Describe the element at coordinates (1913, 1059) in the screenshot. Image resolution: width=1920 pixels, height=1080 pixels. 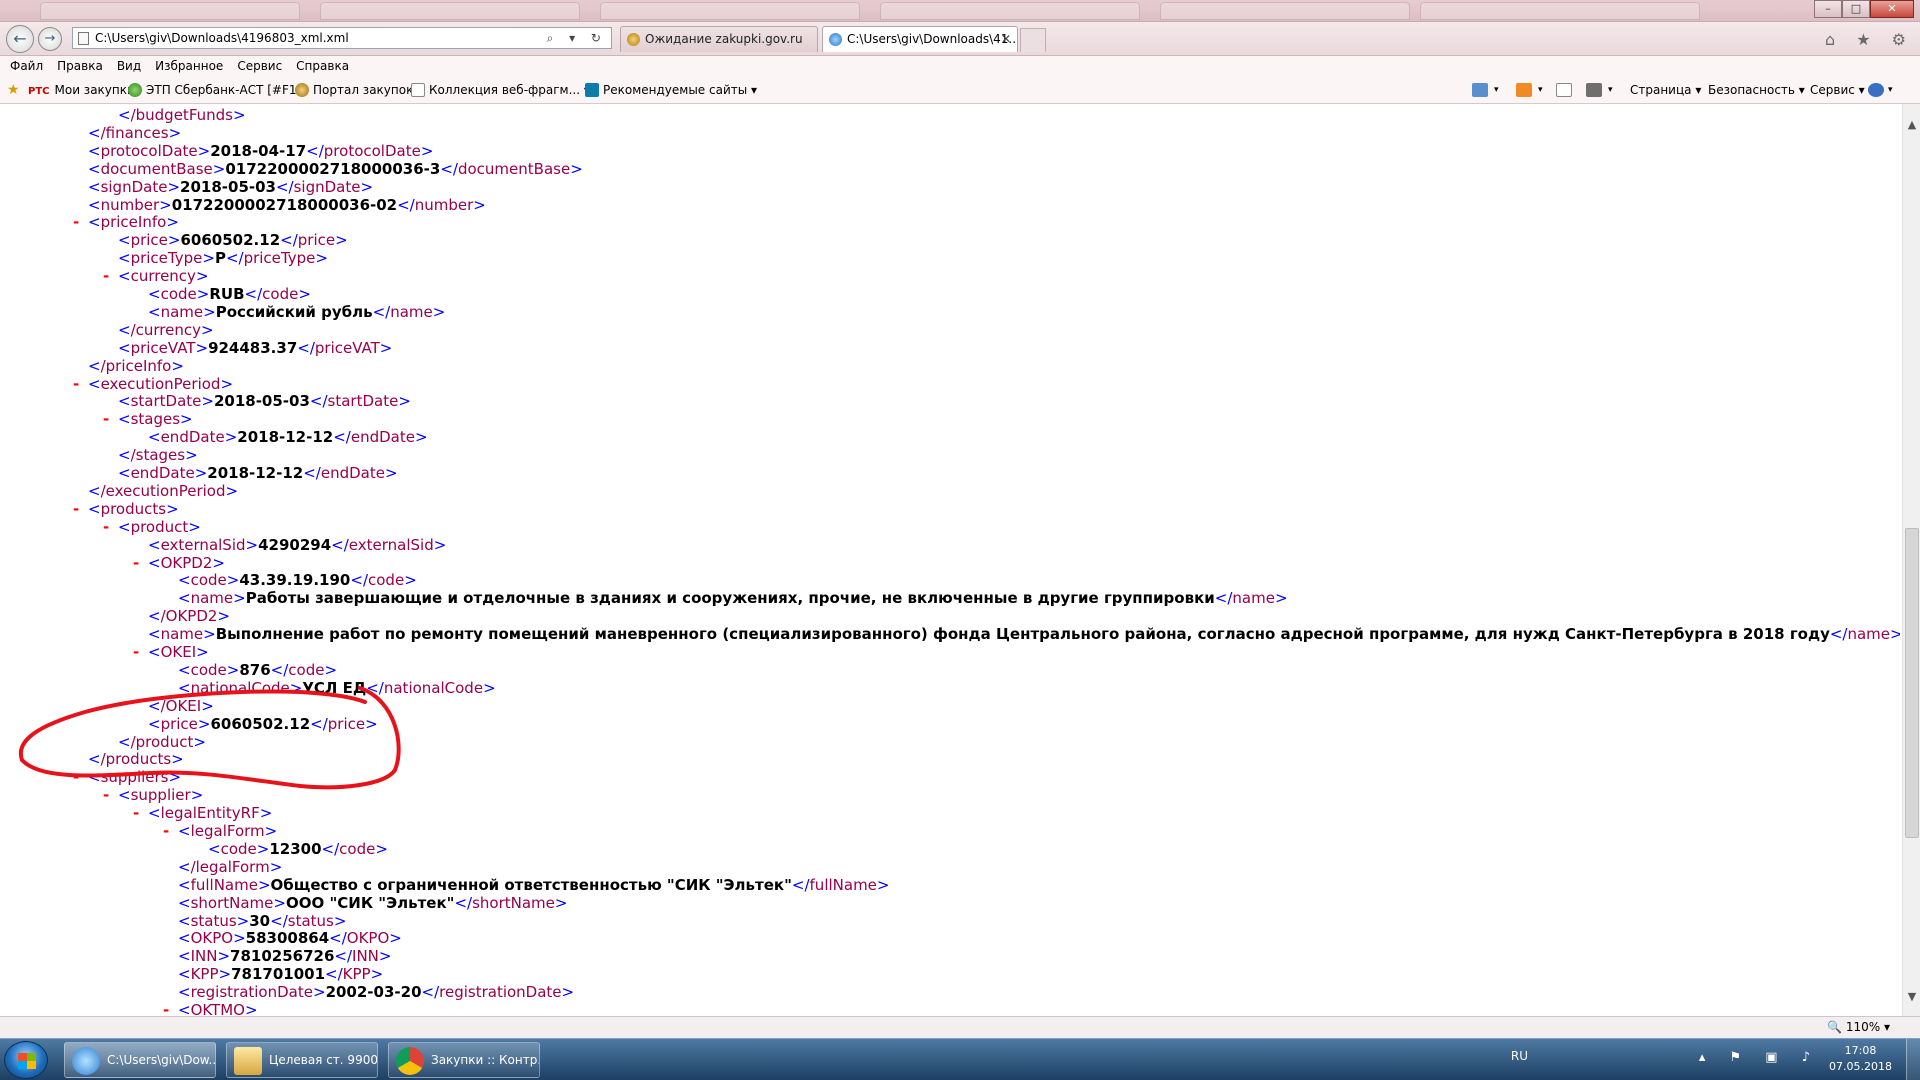
I see `show-desktop-button` at that location.